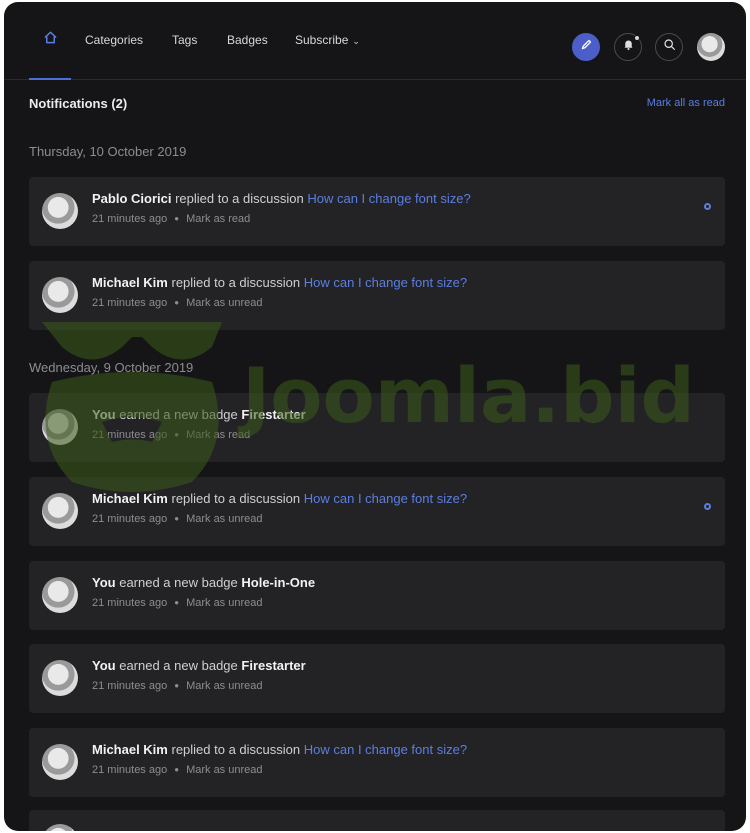 The width and height of the screenshot is (750, 833). I want to click on nav-home, so click(50, 41).